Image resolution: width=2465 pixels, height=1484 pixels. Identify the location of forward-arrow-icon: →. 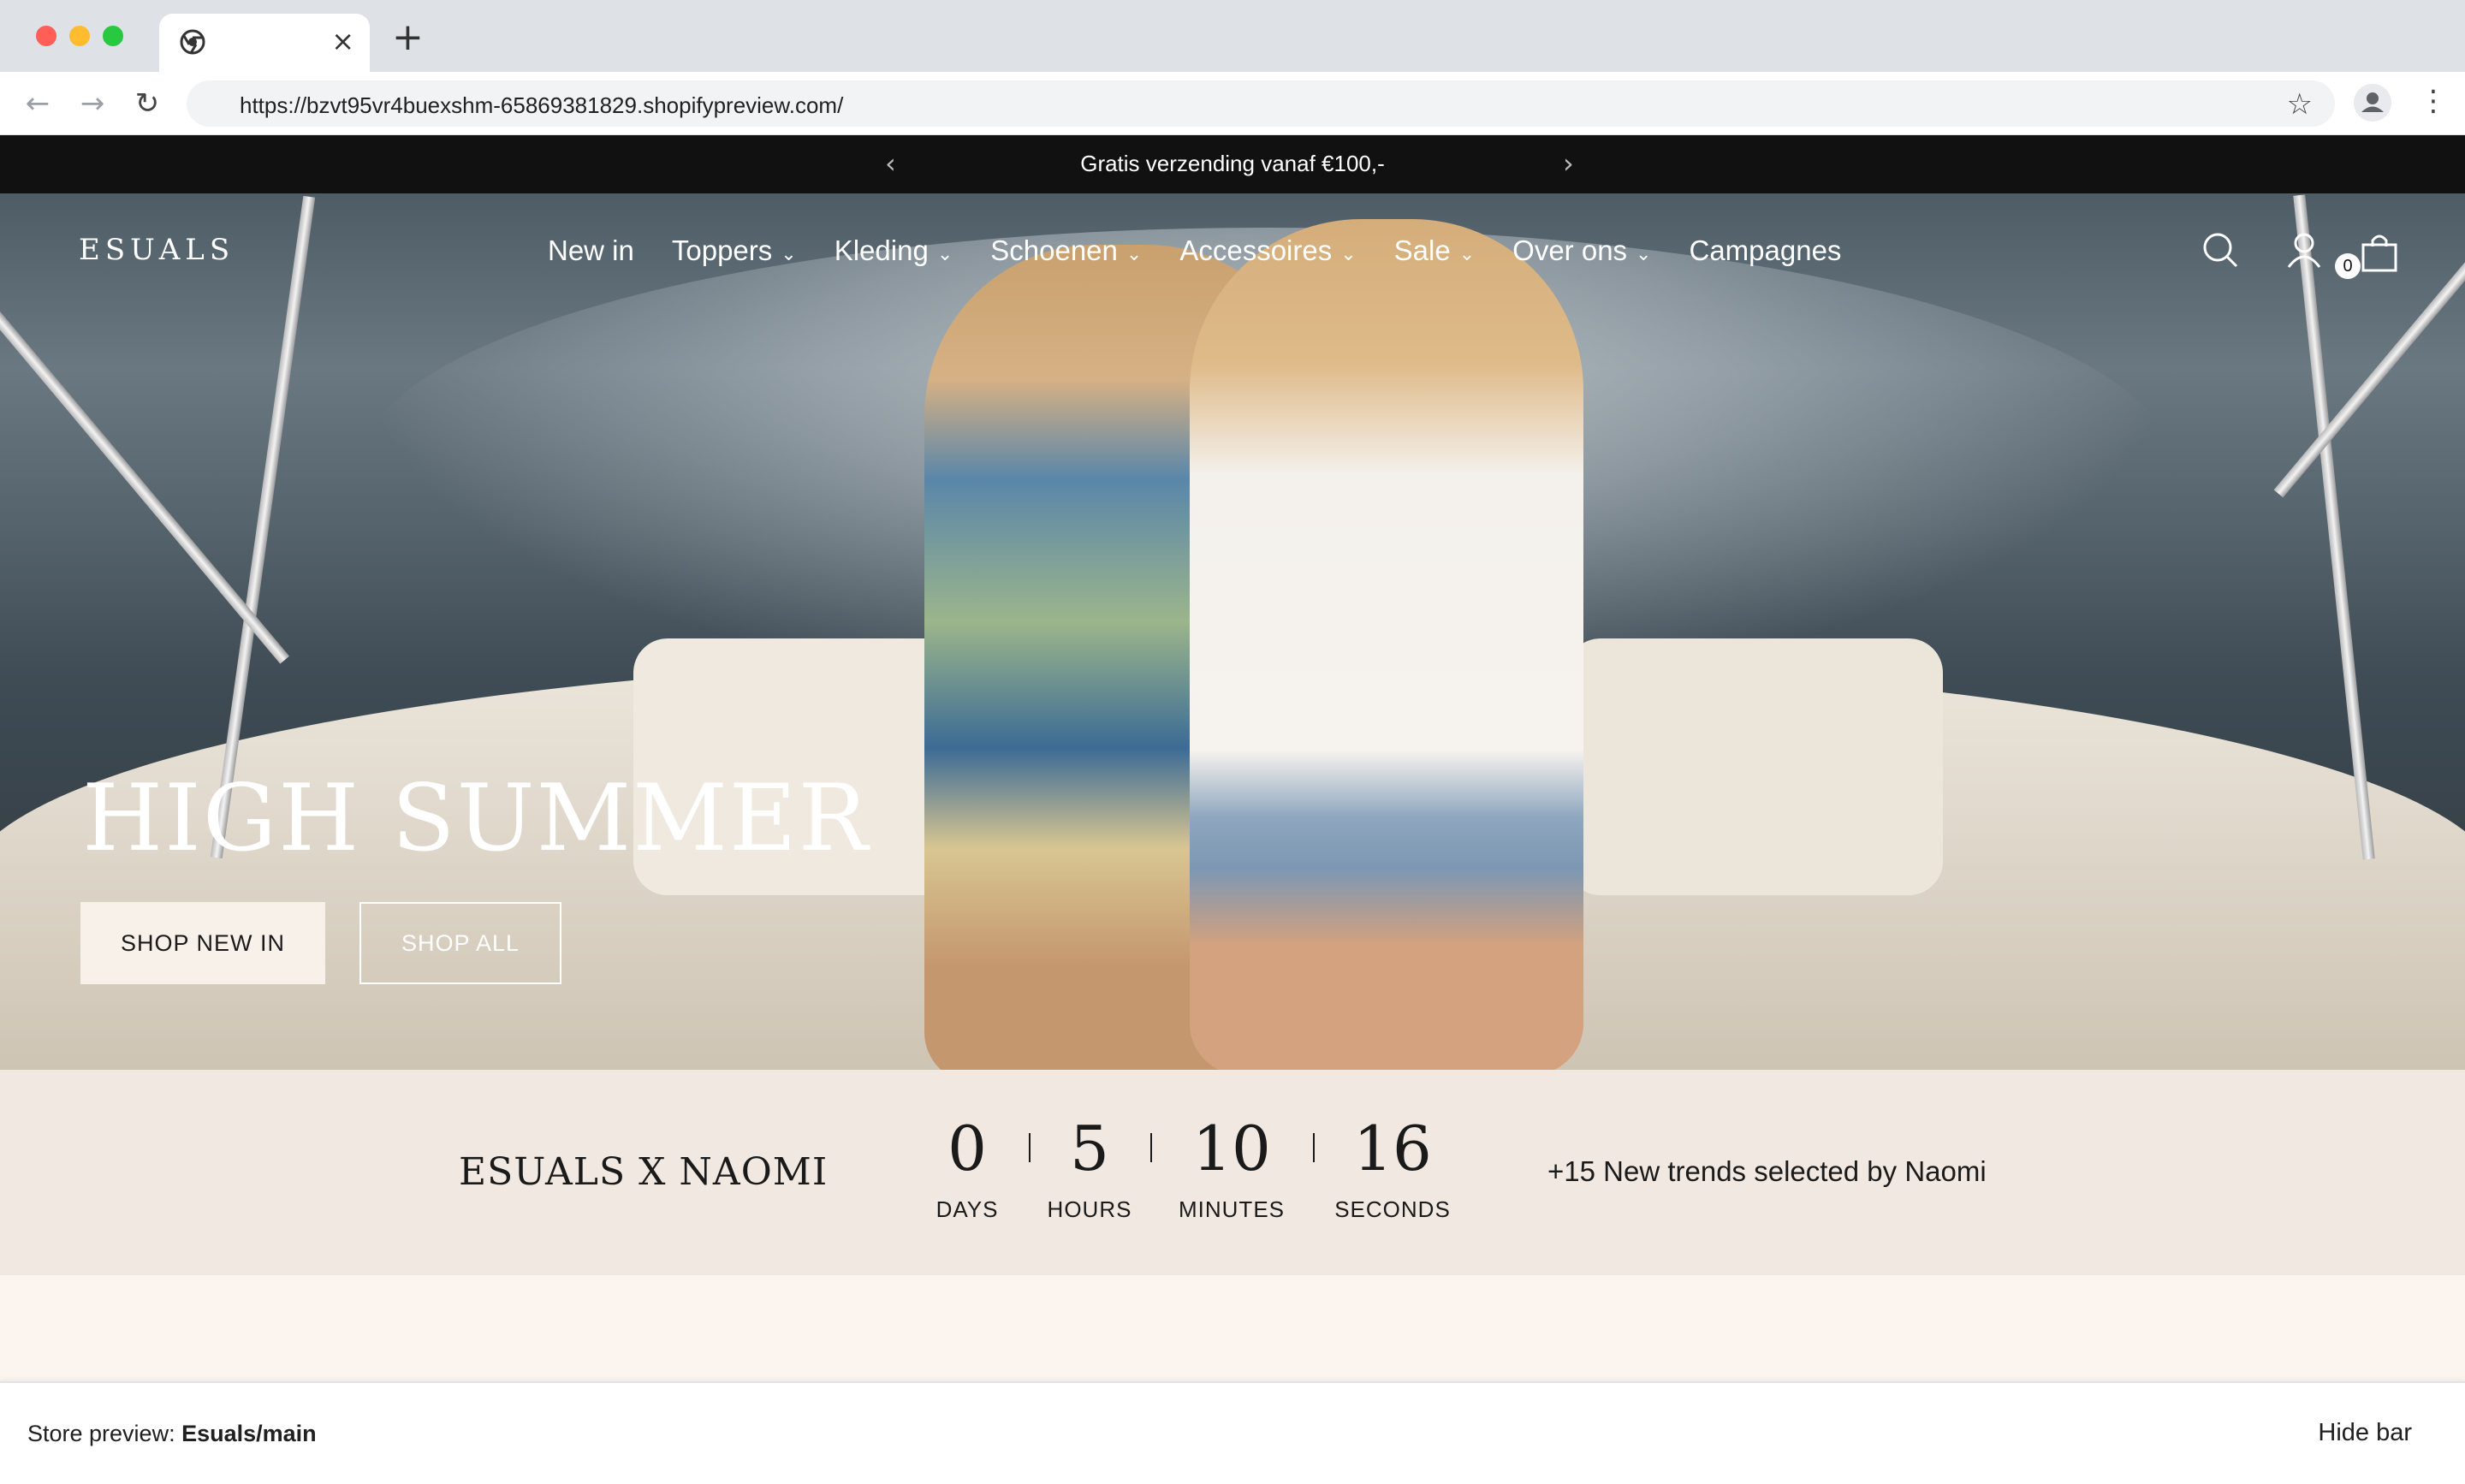
(92, 105).